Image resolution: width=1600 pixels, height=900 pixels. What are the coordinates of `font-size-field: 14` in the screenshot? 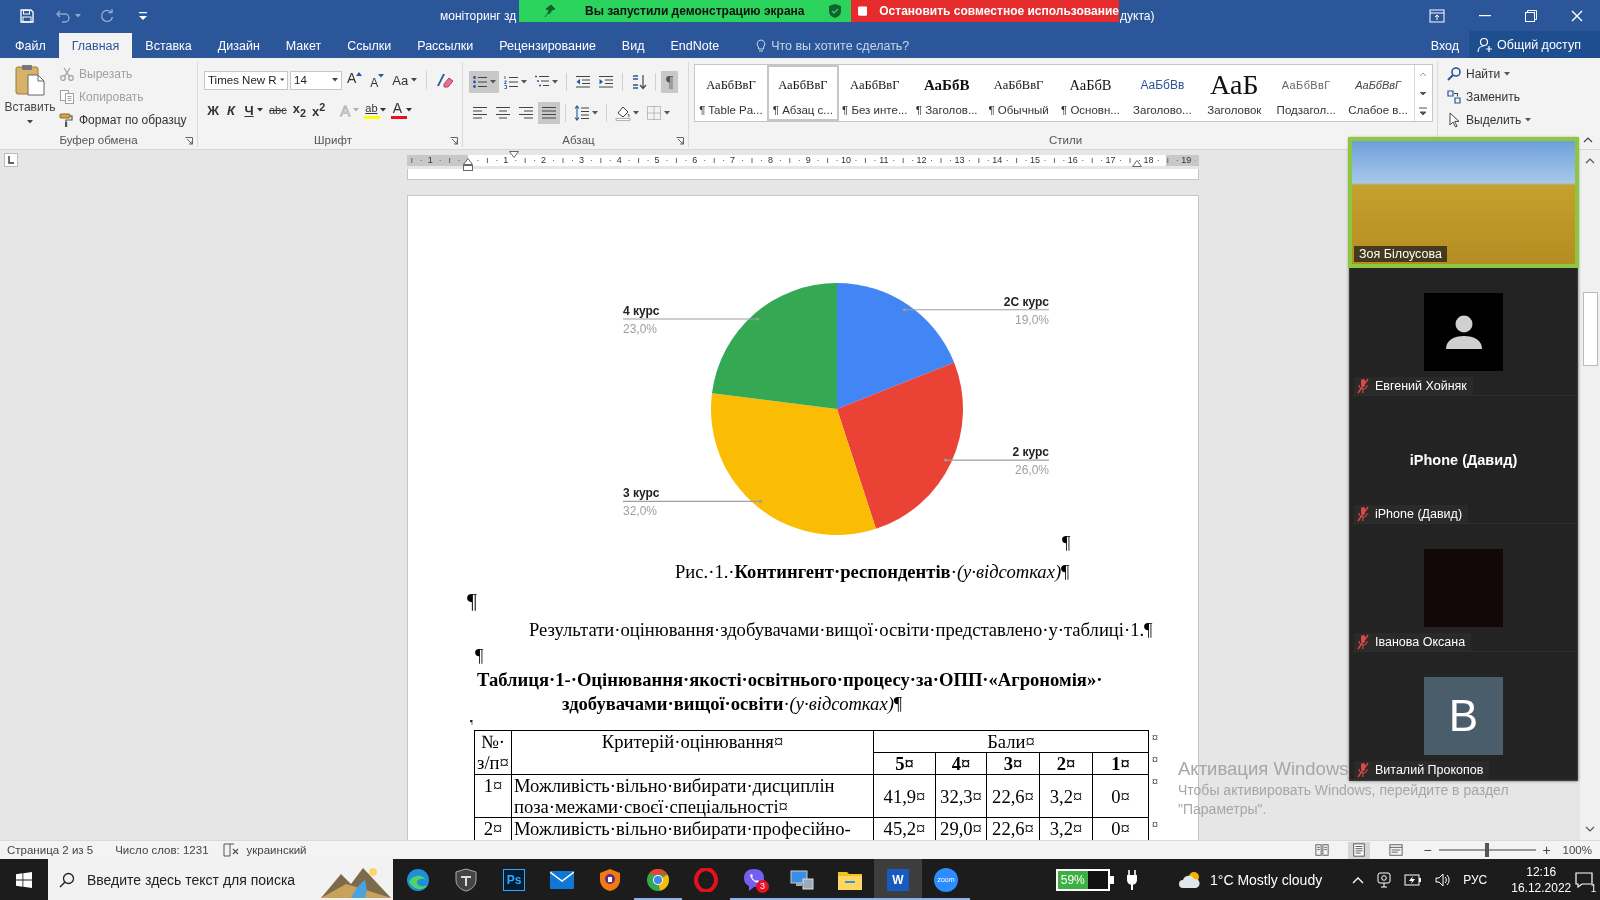 It's located at (316, 80).